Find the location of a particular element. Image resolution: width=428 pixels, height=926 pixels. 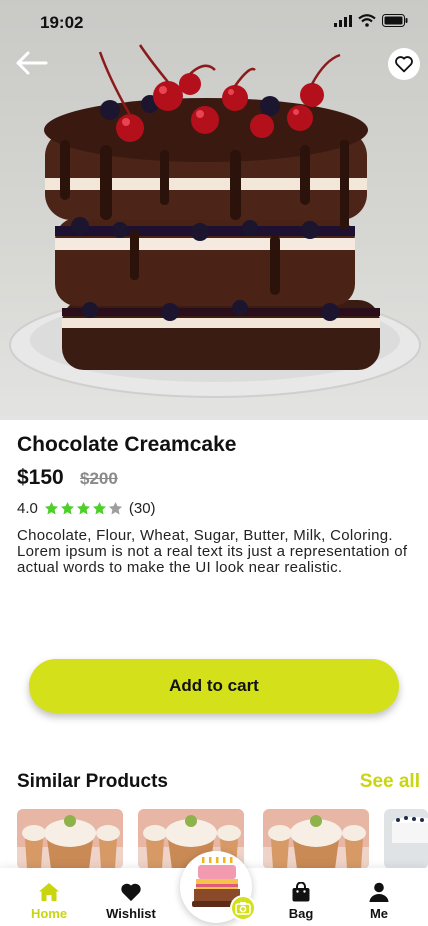

camera-icon is located at coordinates (243, 908).